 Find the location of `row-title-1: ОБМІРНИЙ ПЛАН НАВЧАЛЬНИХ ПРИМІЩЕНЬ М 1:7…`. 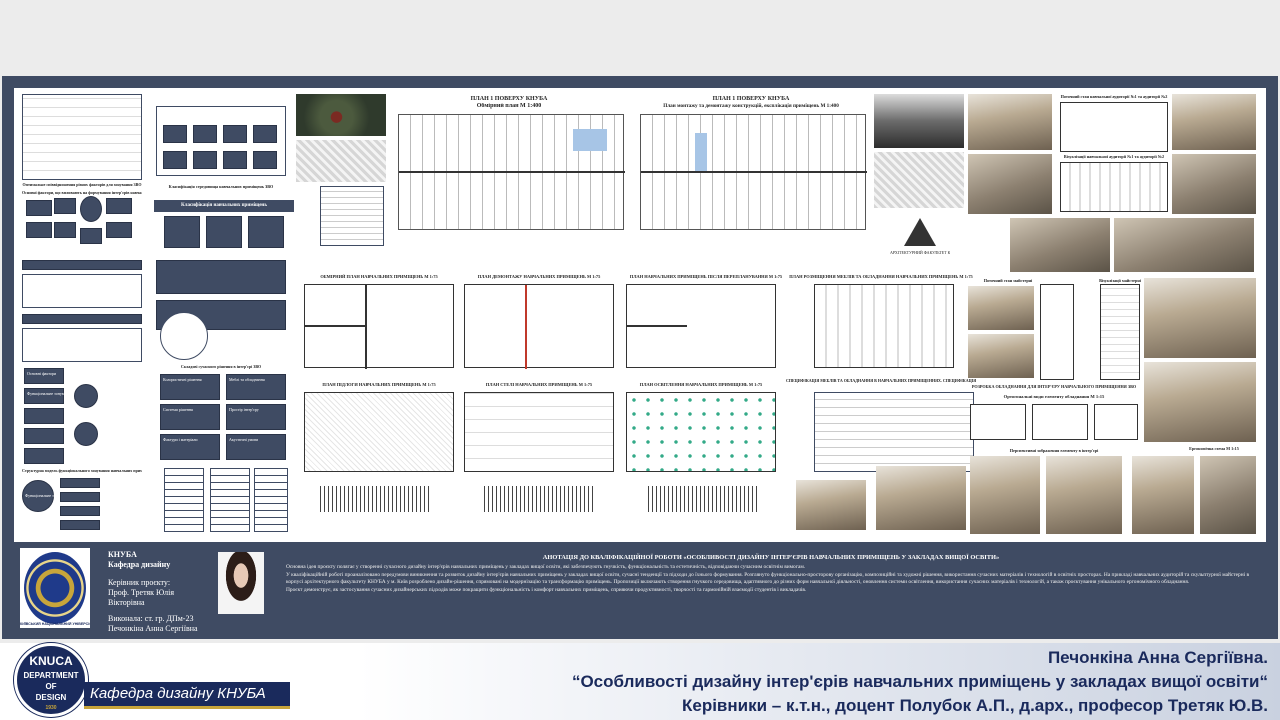

row-title-1: ОБМІРНИЙ ПЛАН НАВЧАЛЬНИХ ПРИМІЩЕНЬ М 1:7… is located at coordinates (379, 276).